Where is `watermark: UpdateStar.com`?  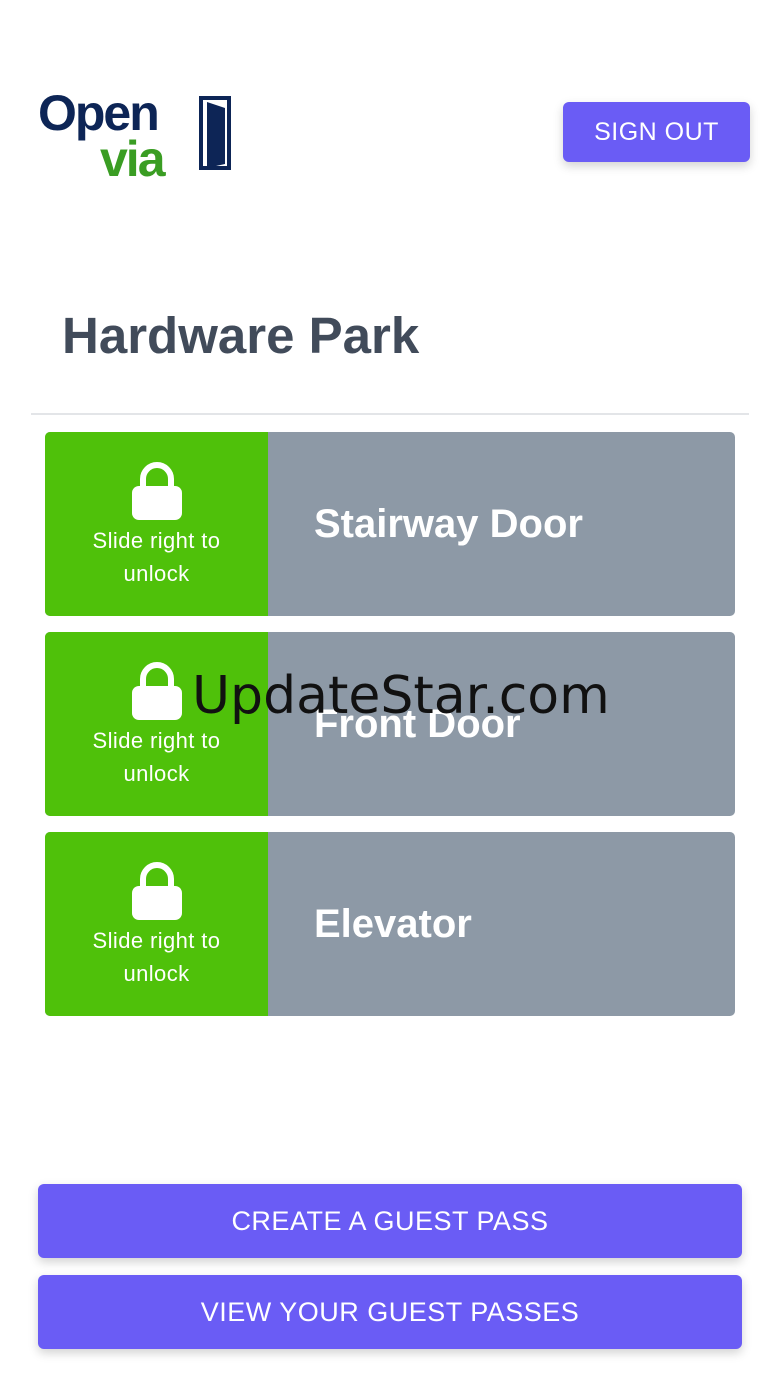
watermark: UpdateStar.com is located at coordinates (401, 696).